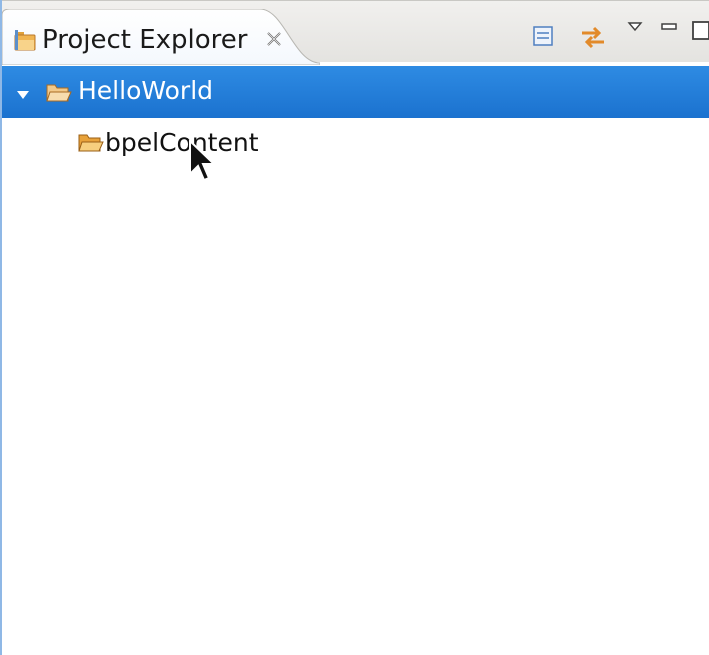 The image size is (709, 655). Describe the element at coordinates (59, 93) in the screenshot. I see `open-project-folder-icon` at that location.